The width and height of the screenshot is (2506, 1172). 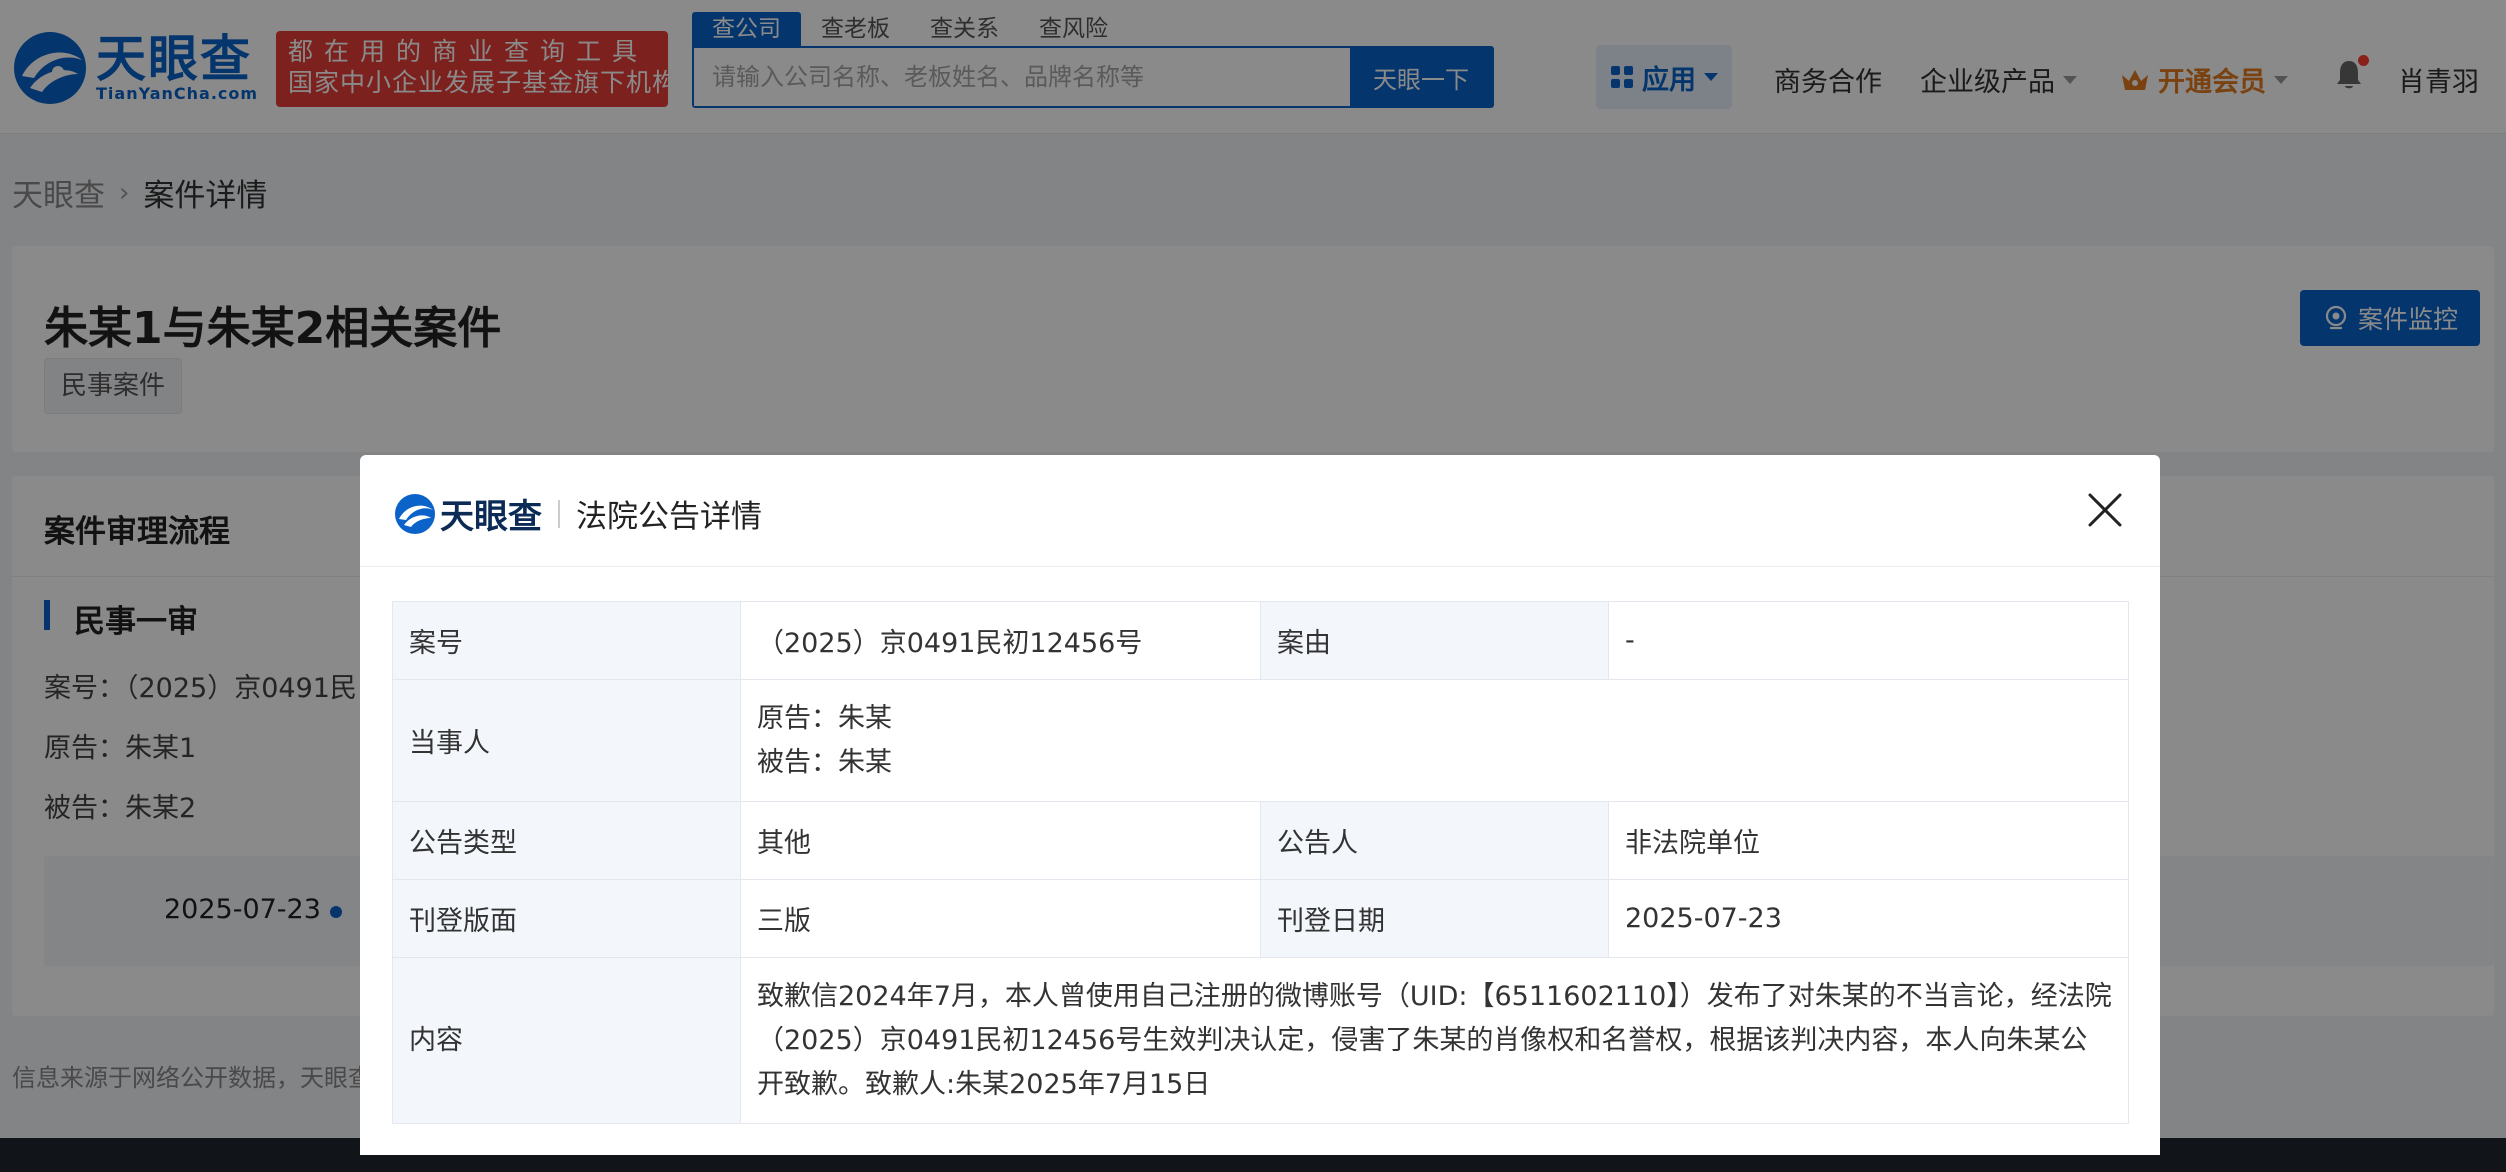 I want to click on content-label: 内容, so click(x=566, y=1040).